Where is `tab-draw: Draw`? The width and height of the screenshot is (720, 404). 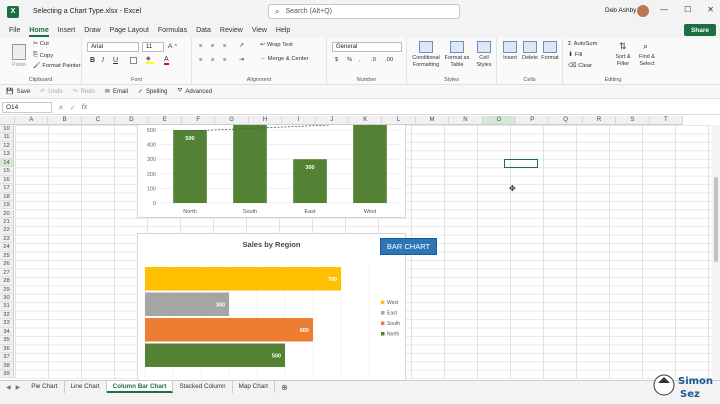 tab-draw: Draw is located at coordinates (92, 30).